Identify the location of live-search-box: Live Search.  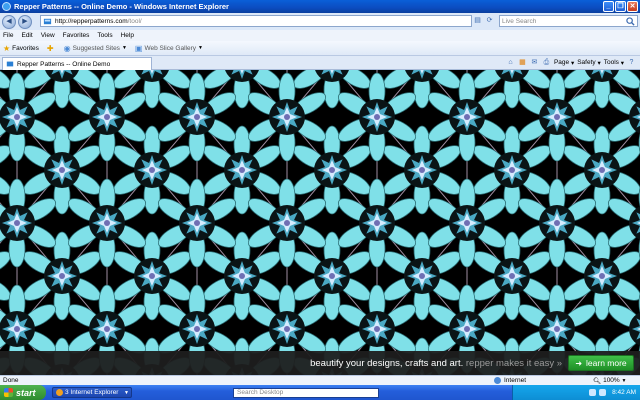
(568, 21).